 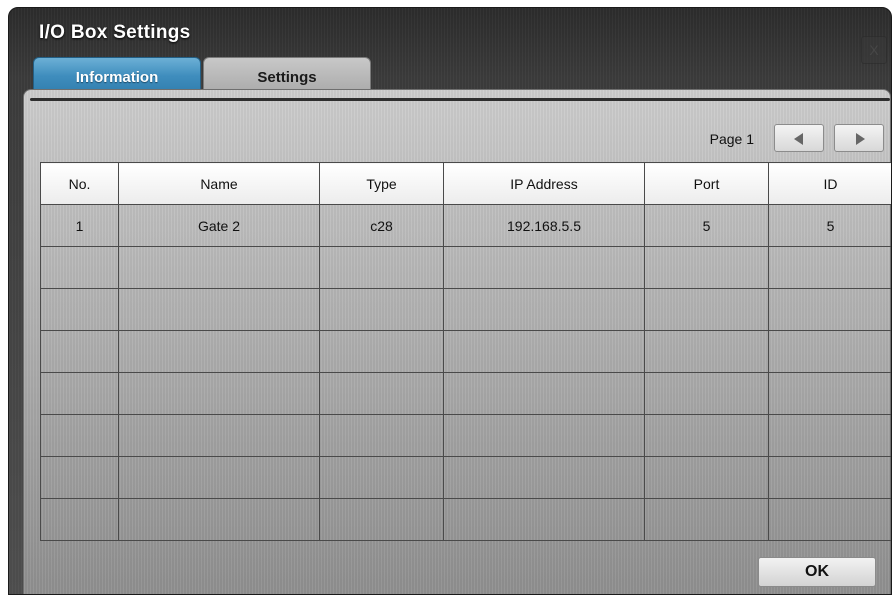 What do you see at coordinates (117, 77) in the screenshot?
I see `tab-information-label: Information` at bounding box center [117, 77].